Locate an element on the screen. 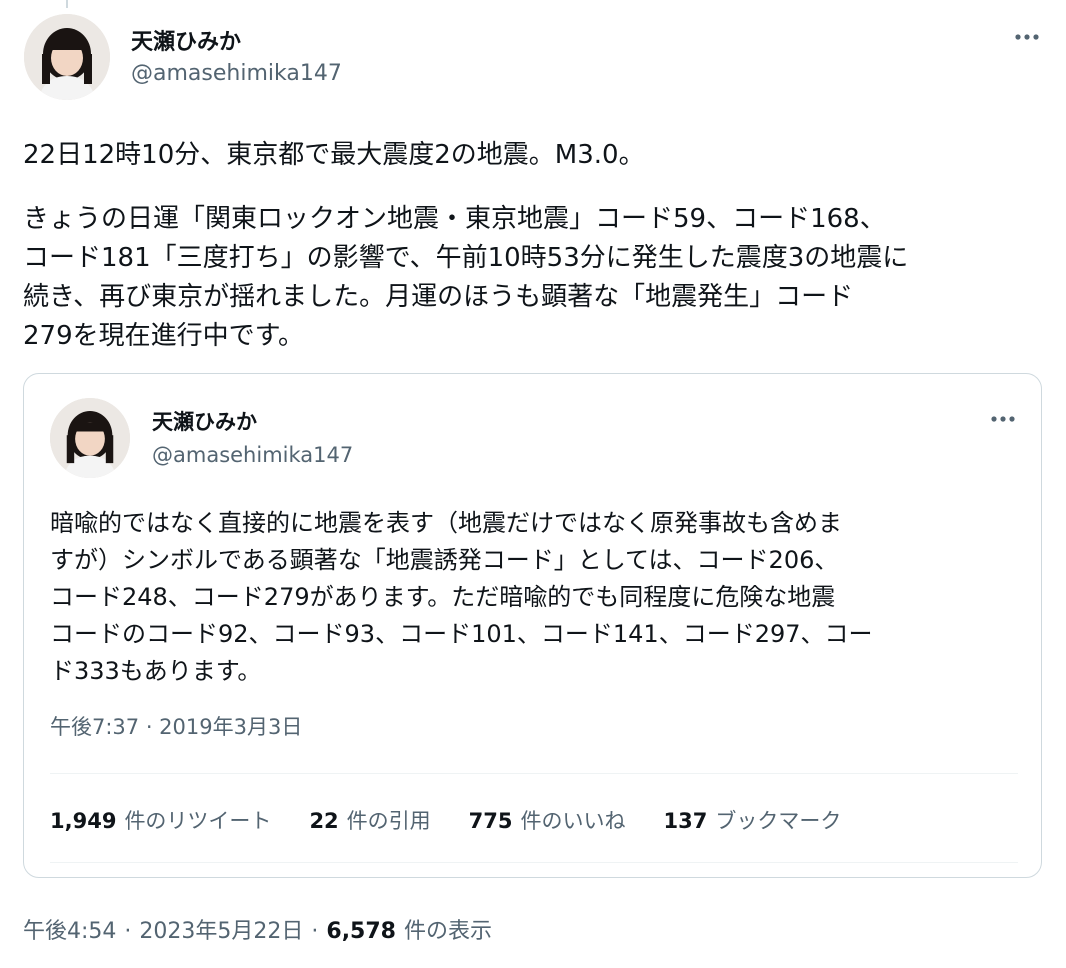 The image size is (1066, 968). tweet-date: 2023年5月22日 is located at coordinates (221, 929).